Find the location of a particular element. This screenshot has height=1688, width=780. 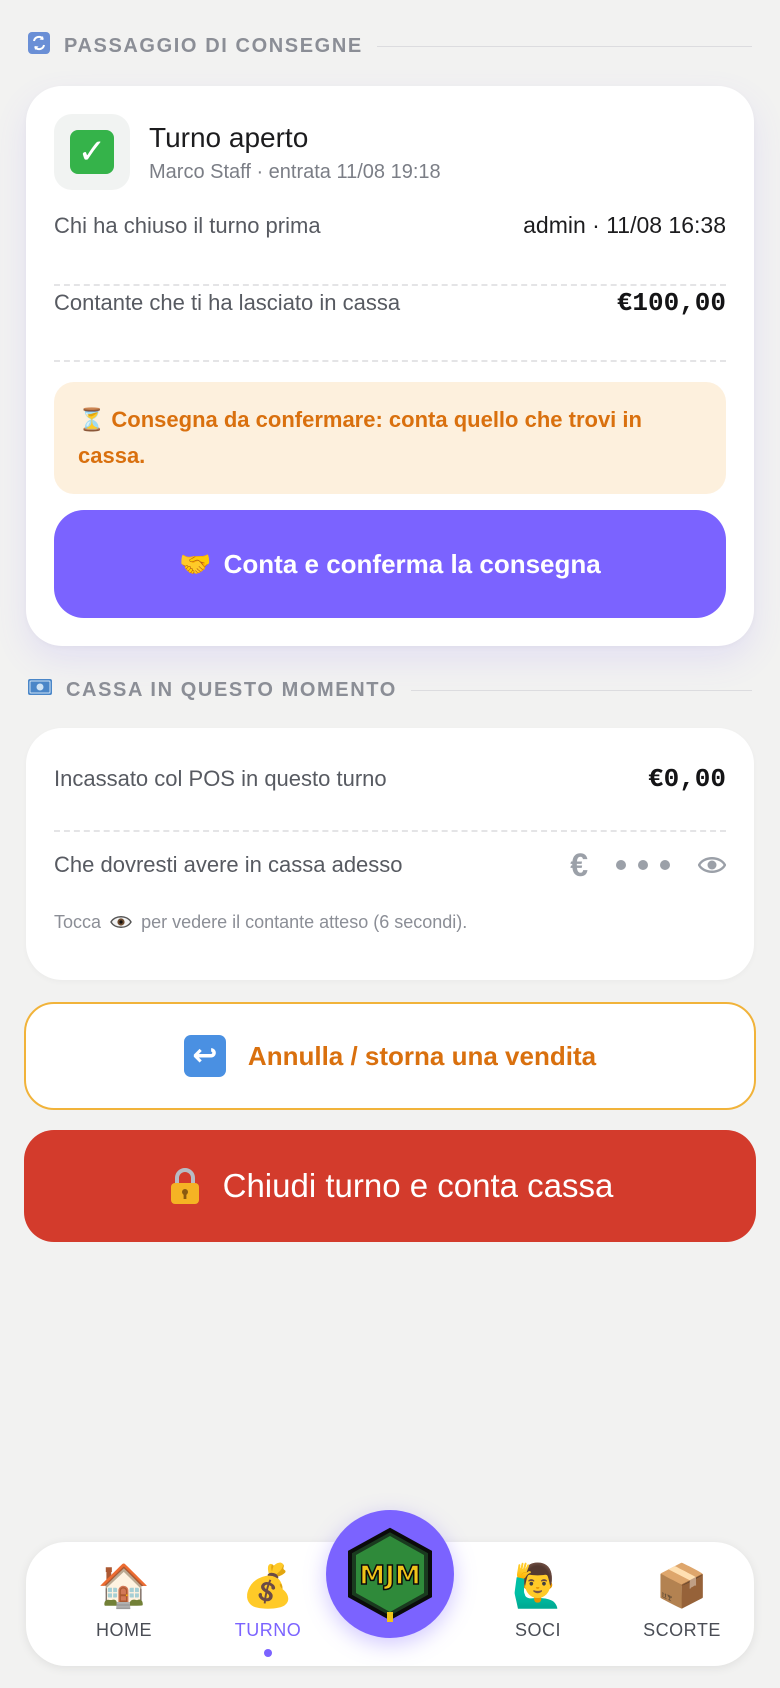

center-logo-button: MJM is located at coordinates (390, 1574).